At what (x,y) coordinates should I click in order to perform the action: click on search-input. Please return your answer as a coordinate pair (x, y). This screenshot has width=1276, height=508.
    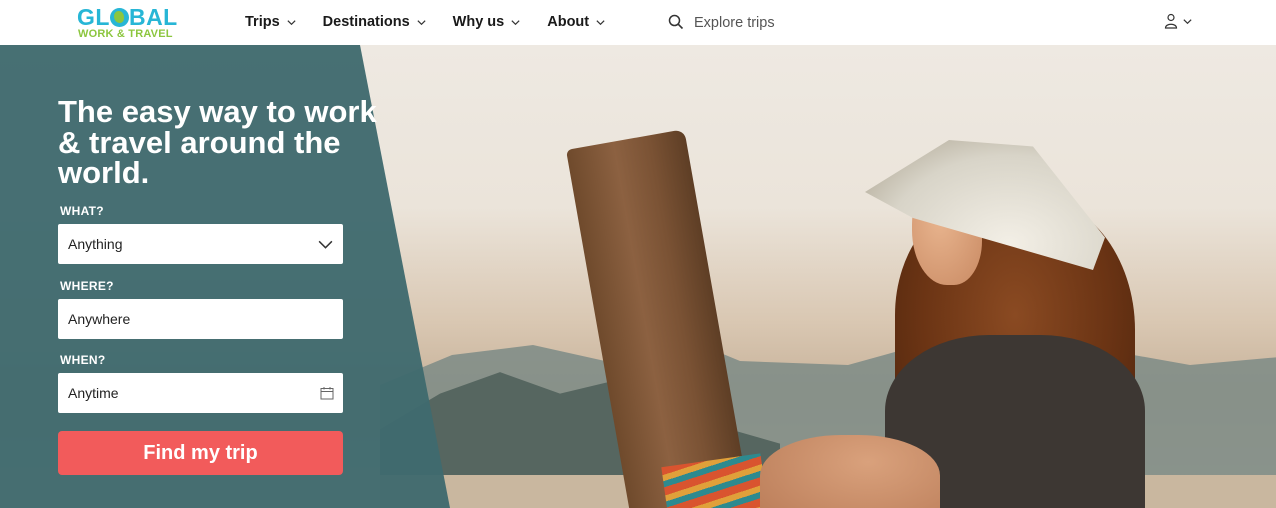
    Looking at the image, I should click on (844, 23).